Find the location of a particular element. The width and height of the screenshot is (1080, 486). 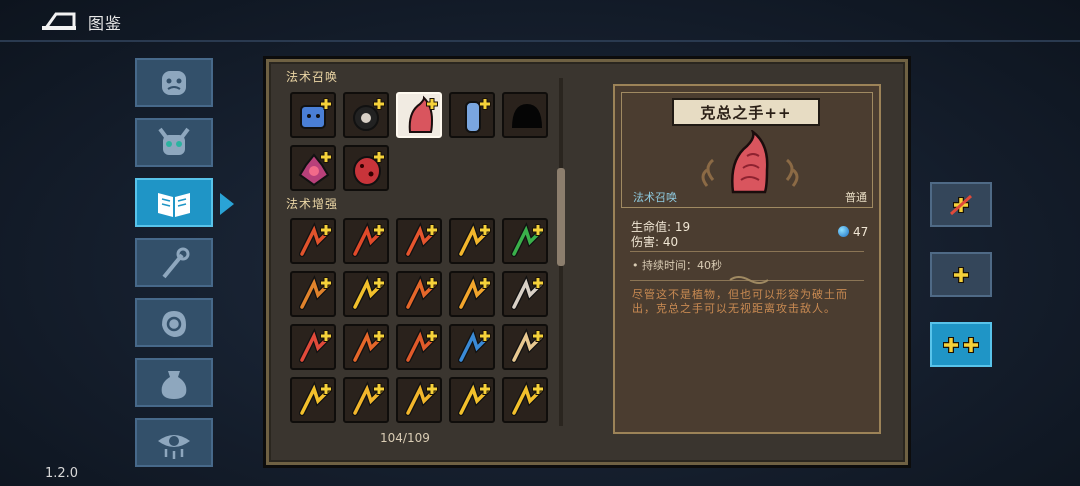

gold-blob-icon is located at coordinates (474, 239).